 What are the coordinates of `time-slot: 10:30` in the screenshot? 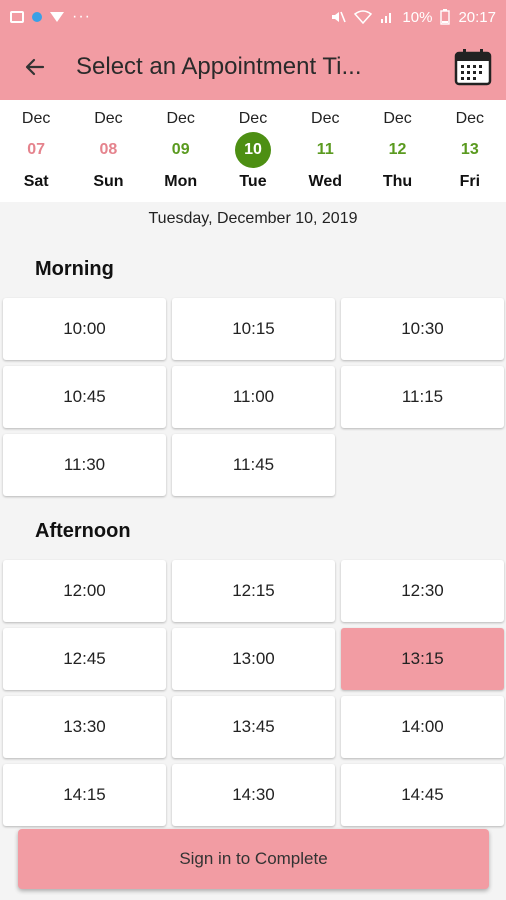 It's located at (422, 329).